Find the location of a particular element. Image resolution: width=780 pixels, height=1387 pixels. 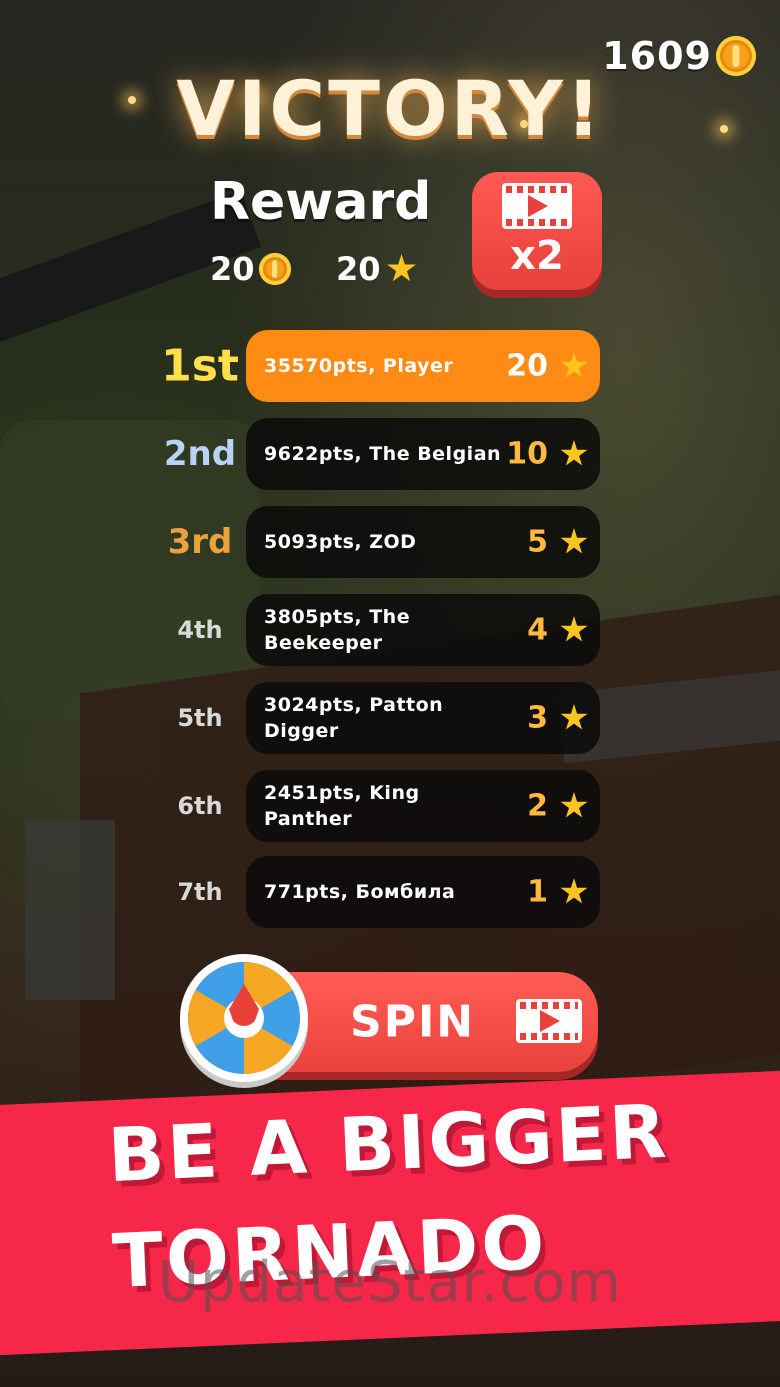

leaderboard-row: 4th 3805pts, The Beekeeper 4 is located at coordinates (390, 630).